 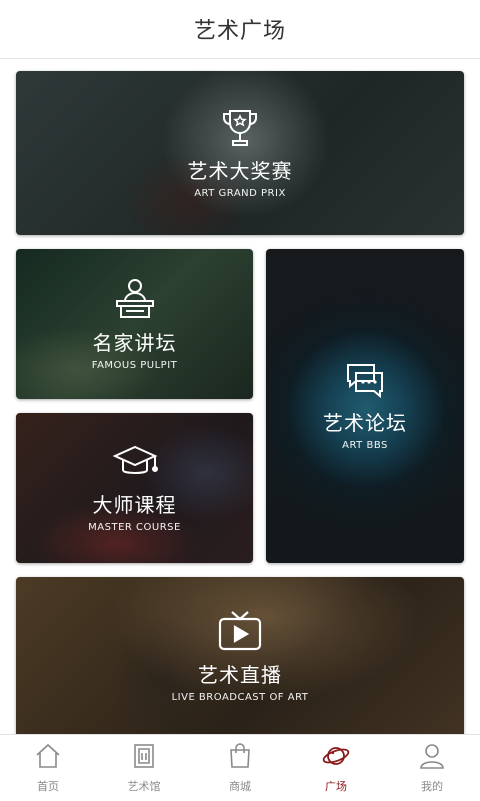 I want to click on tab-label: 艺术馆, so click(x=144, y=786).